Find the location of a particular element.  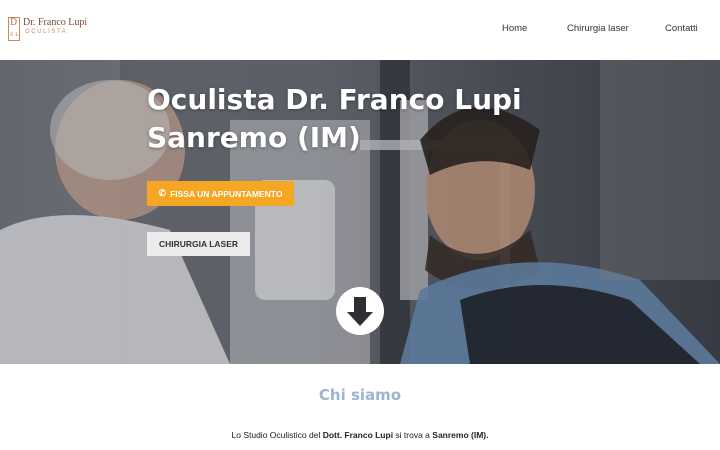

about-text-intro: Lo Studio Oculistico del is located at coordinates (277, 435).